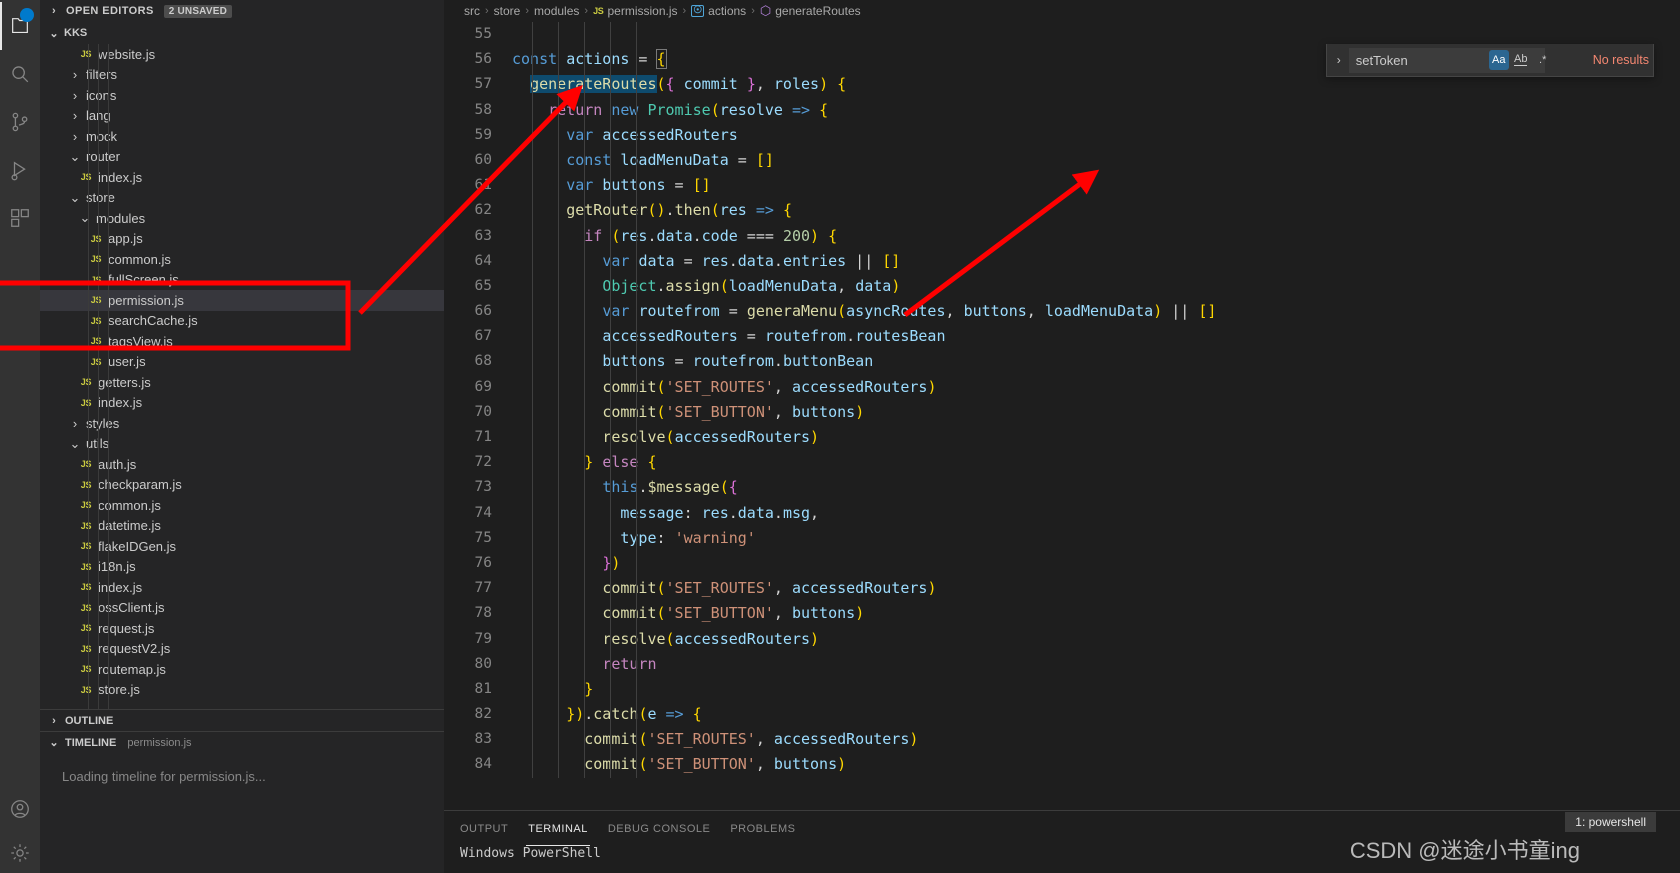 The width and height of the screenshot is (1680, 873). I want to click on code-line: 60 const loadMenuData = [], so click(1062, 160).